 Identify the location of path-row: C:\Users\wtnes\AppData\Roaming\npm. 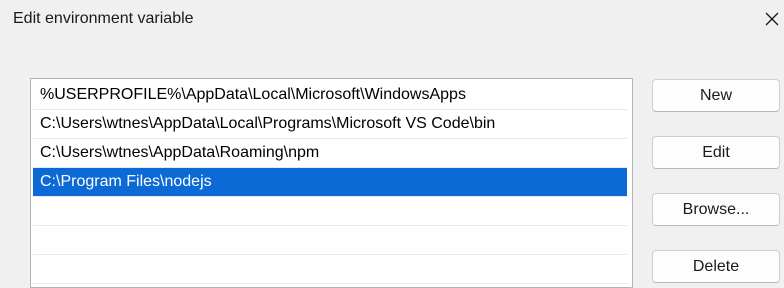
(330, 153).